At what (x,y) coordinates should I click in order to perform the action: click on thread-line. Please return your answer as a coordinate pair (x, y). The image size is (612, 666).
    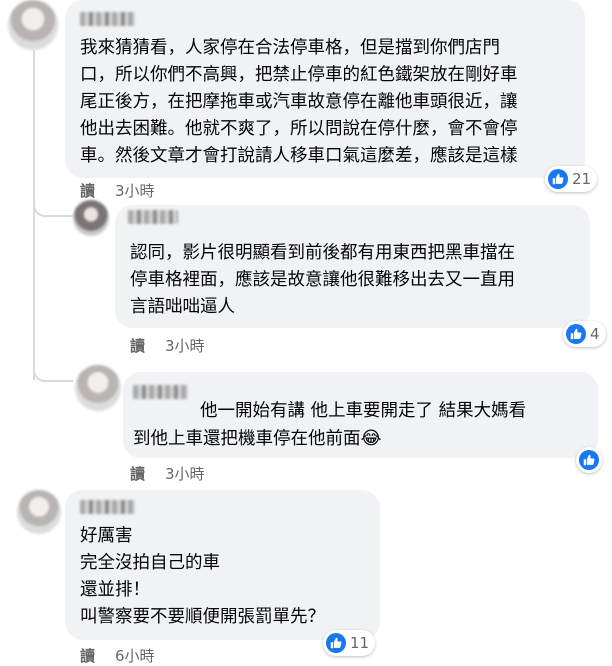
    Looking at the image, I should click on (34, 215).